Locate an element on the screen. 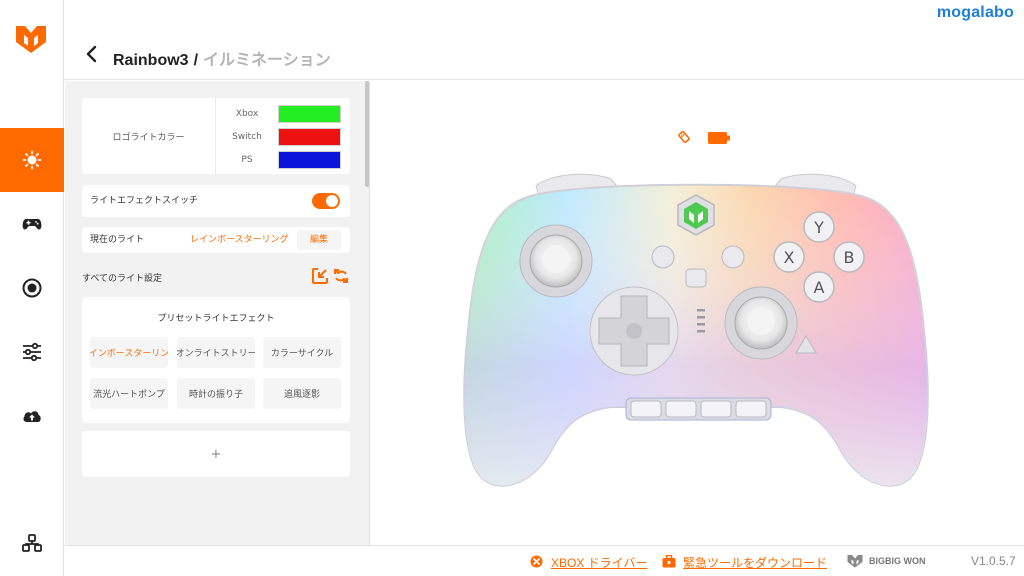 This screenshot has height=576, width=1024. color-swatch-ps is located at coordinates (309, 160).